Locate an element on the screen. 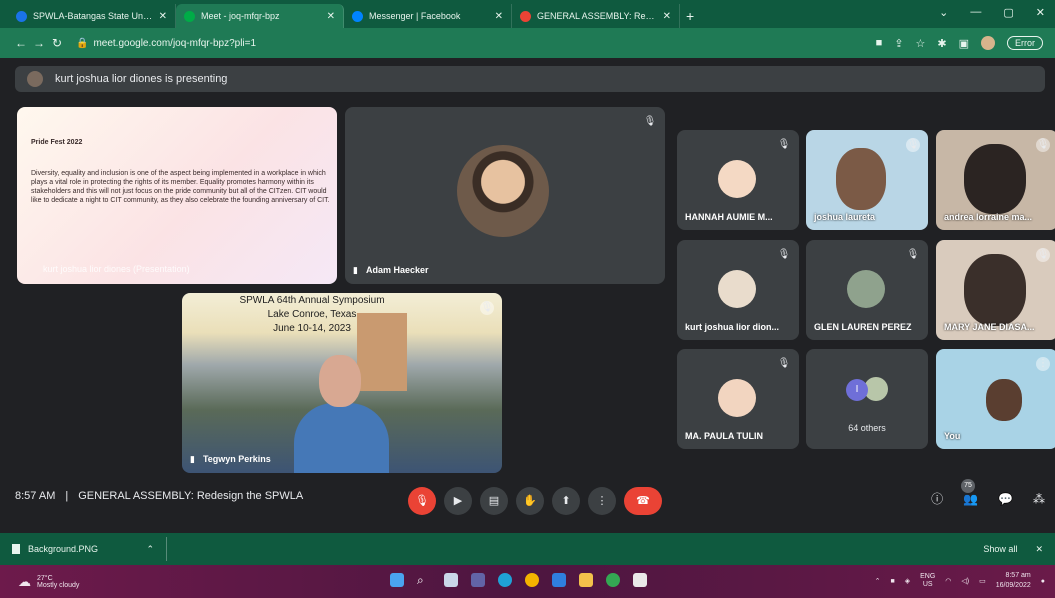 The image size is (1055, 598). url-text: meet.google.com/joq-mfqr-bpz?pli=1 is located at coordinates (174, 43).